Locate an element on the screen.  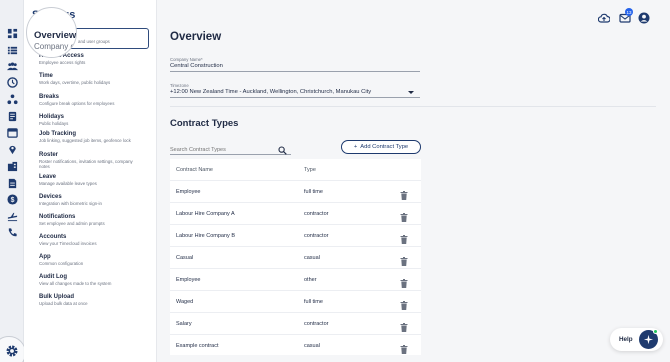
contract-types-title: Contract Types is located at coordinates (204, 123).